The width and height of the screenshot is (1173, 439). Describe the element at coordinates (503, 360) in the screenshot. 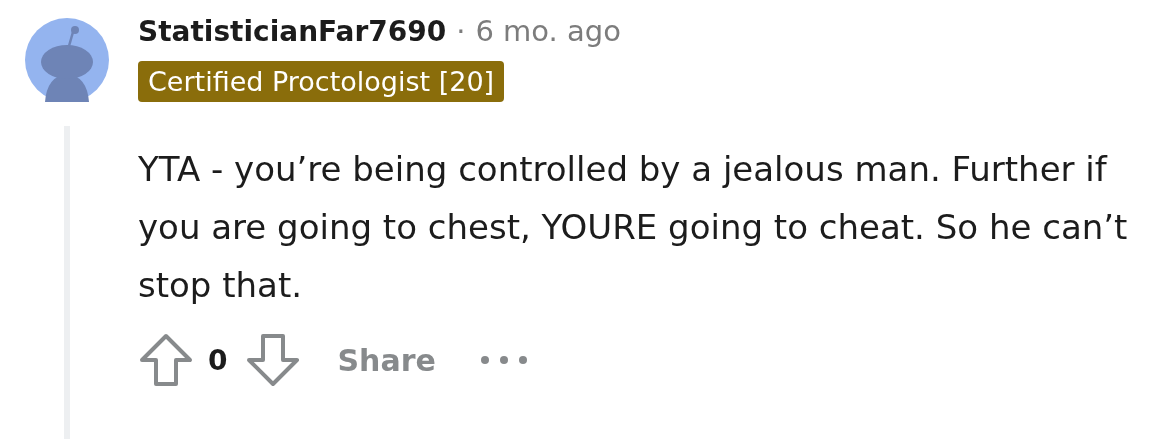

I see `more-icon` at that location.